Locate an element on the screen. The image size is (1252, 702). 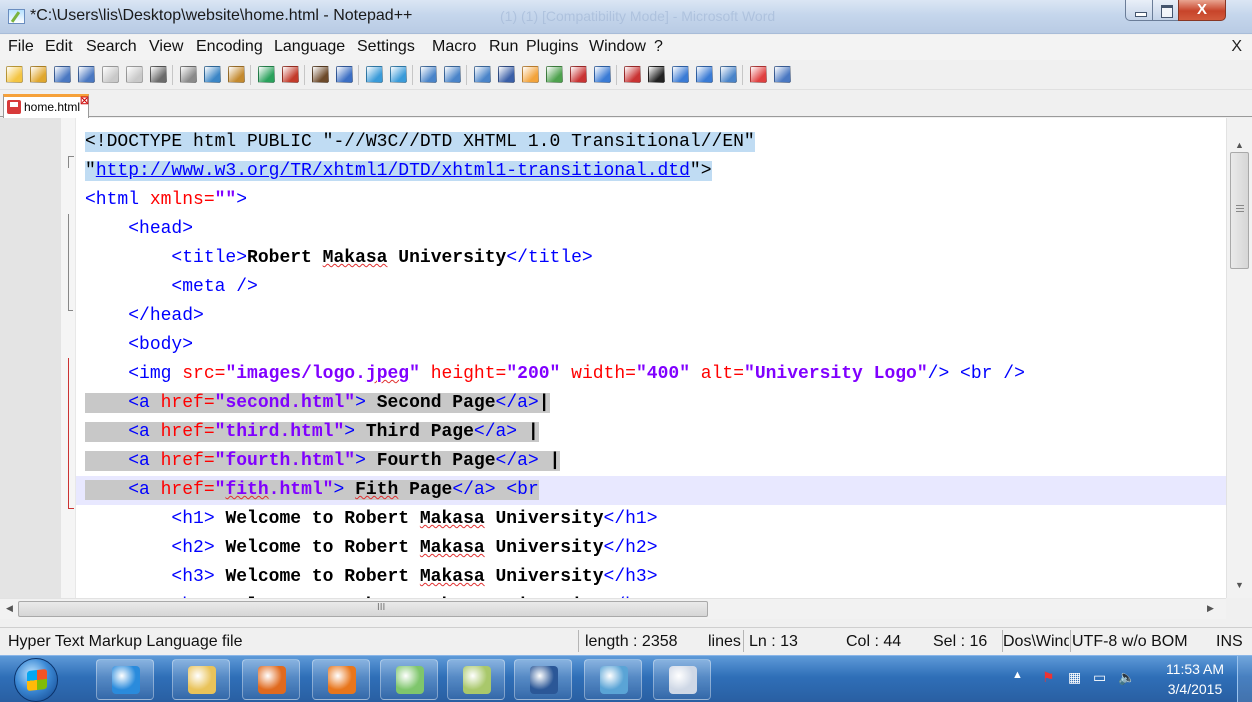
code-token: </a> is located at coordinates (495, 432).